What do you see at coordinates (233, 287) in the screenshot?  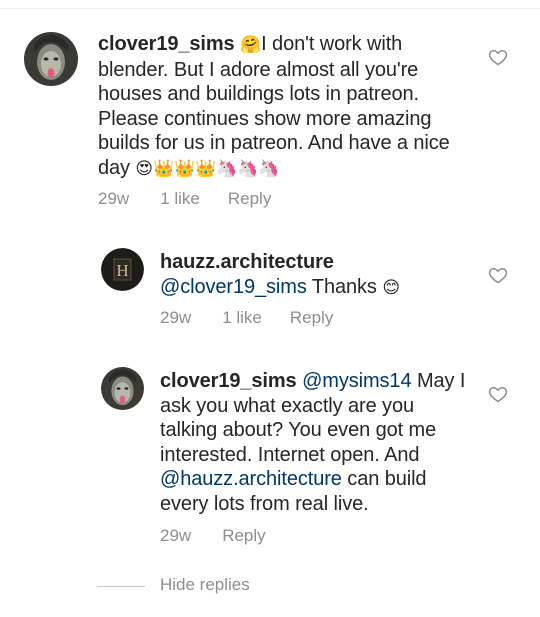 I see `mention-link: @clover19_sims` at bounding box center [233, 287].